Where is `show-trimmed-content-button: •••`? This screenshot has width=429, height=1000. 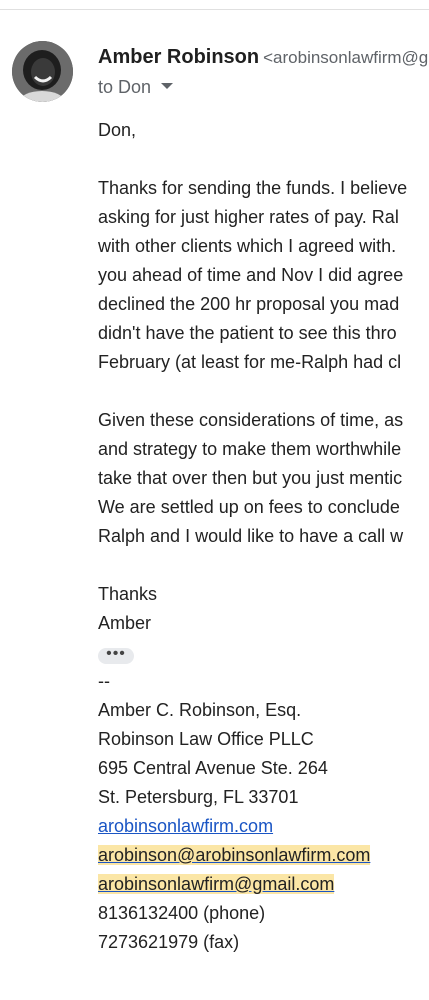
show-trimmed-content-button: ••• is located at coordinates (116, 654).